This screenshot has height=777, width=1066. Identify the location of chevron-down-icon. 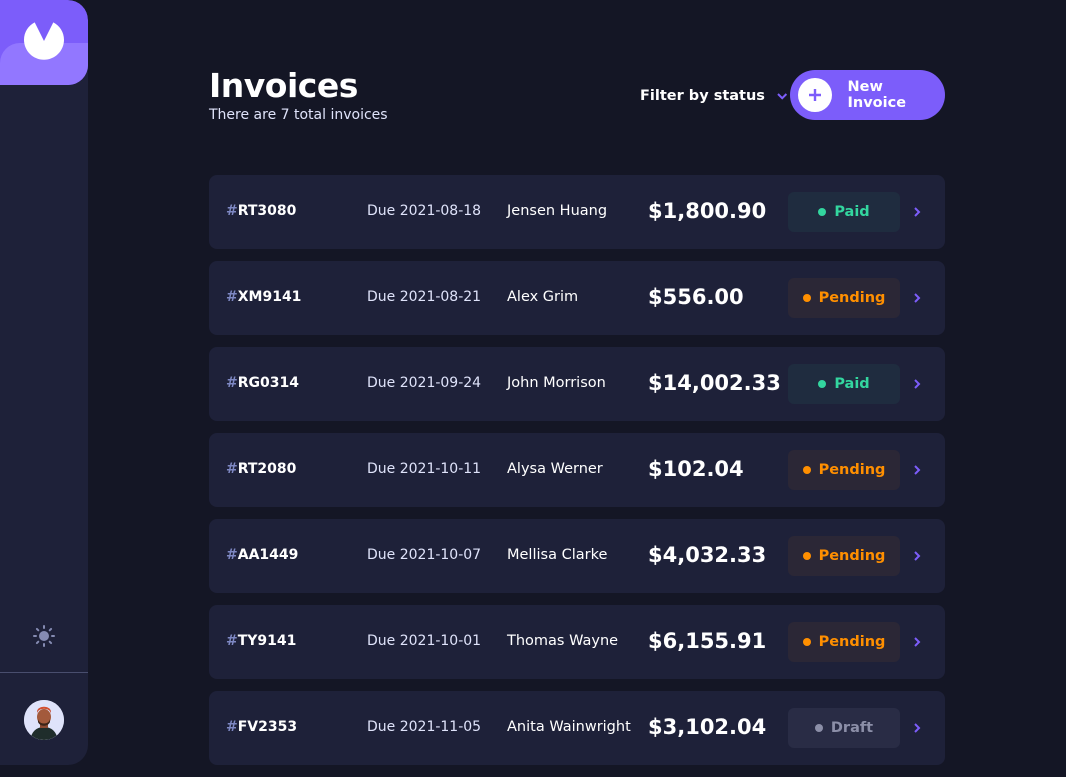
(782, 96).